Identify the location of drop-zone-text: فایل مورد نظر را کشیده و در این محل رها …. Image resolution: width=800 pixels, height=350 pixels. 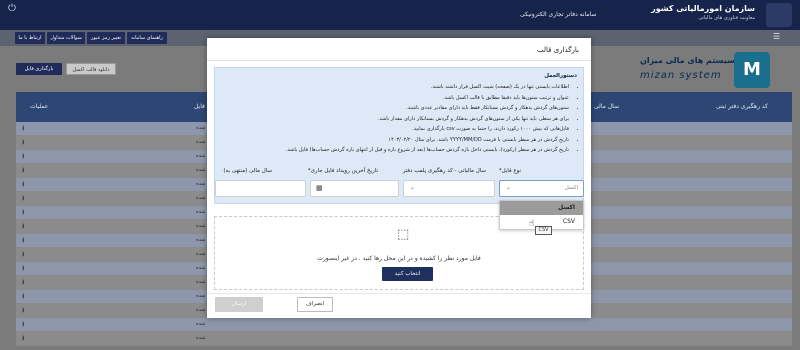
(399, 258).